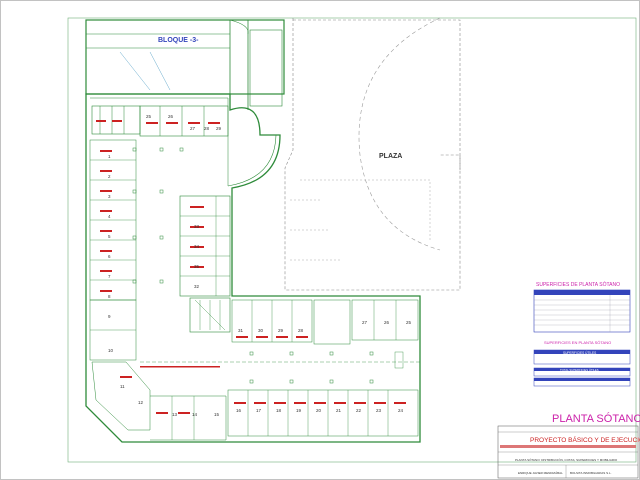  Describe the element at coordinates (339, 410) in the screenshot. I see `bay-number: 21` at that location.